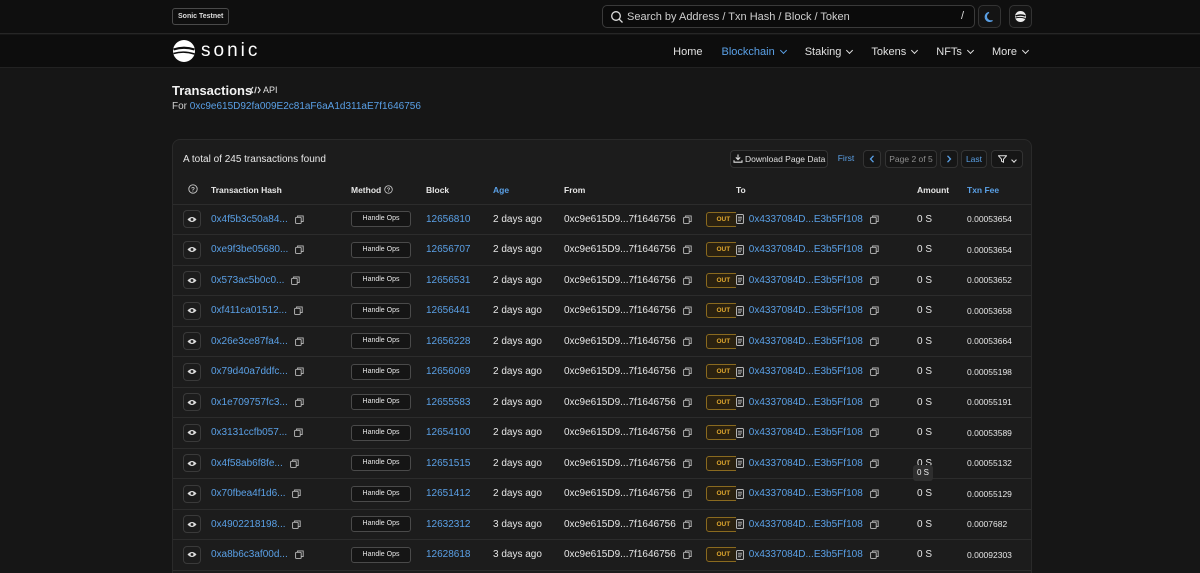 This screenshot has height=573, width=1200. What do you see at coordinates (949, 159) in the screenshot?
I see `next-page-button` at bounding box center [949, 159].